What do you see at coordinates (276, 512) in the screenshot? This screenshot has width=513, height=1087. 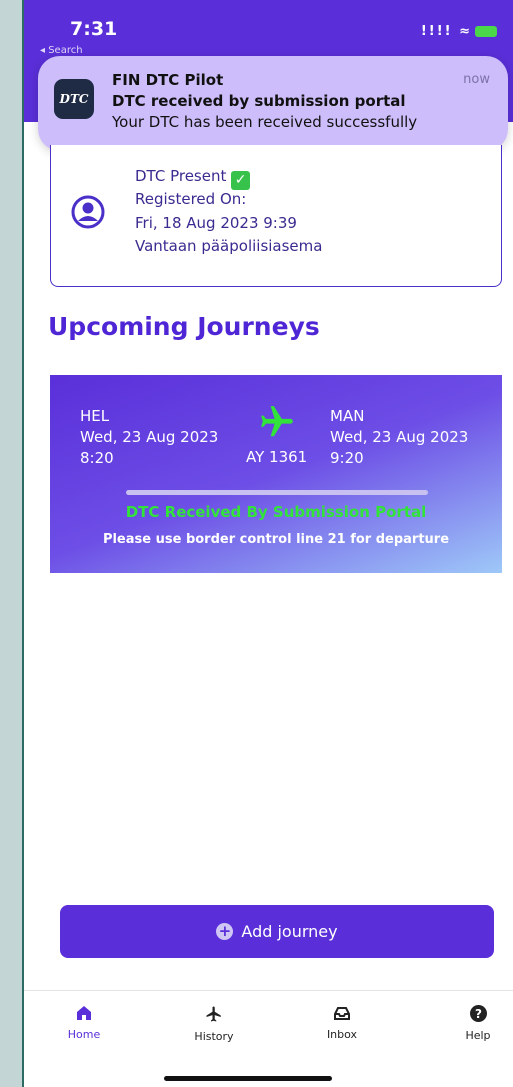 I see `journey-status: DTC Received By Submission Portal` at bounding box center [276, 512].